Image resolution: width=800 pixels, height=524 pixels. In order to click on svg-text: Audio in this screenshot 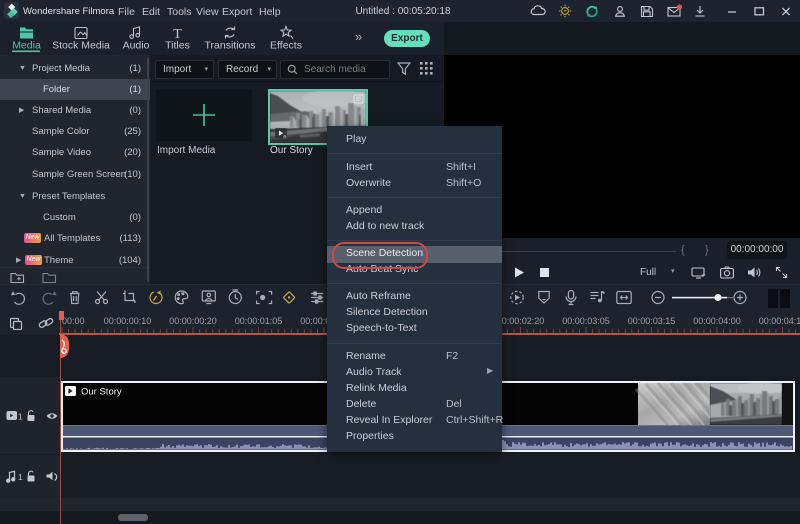, I will do `click(136, 46)`.